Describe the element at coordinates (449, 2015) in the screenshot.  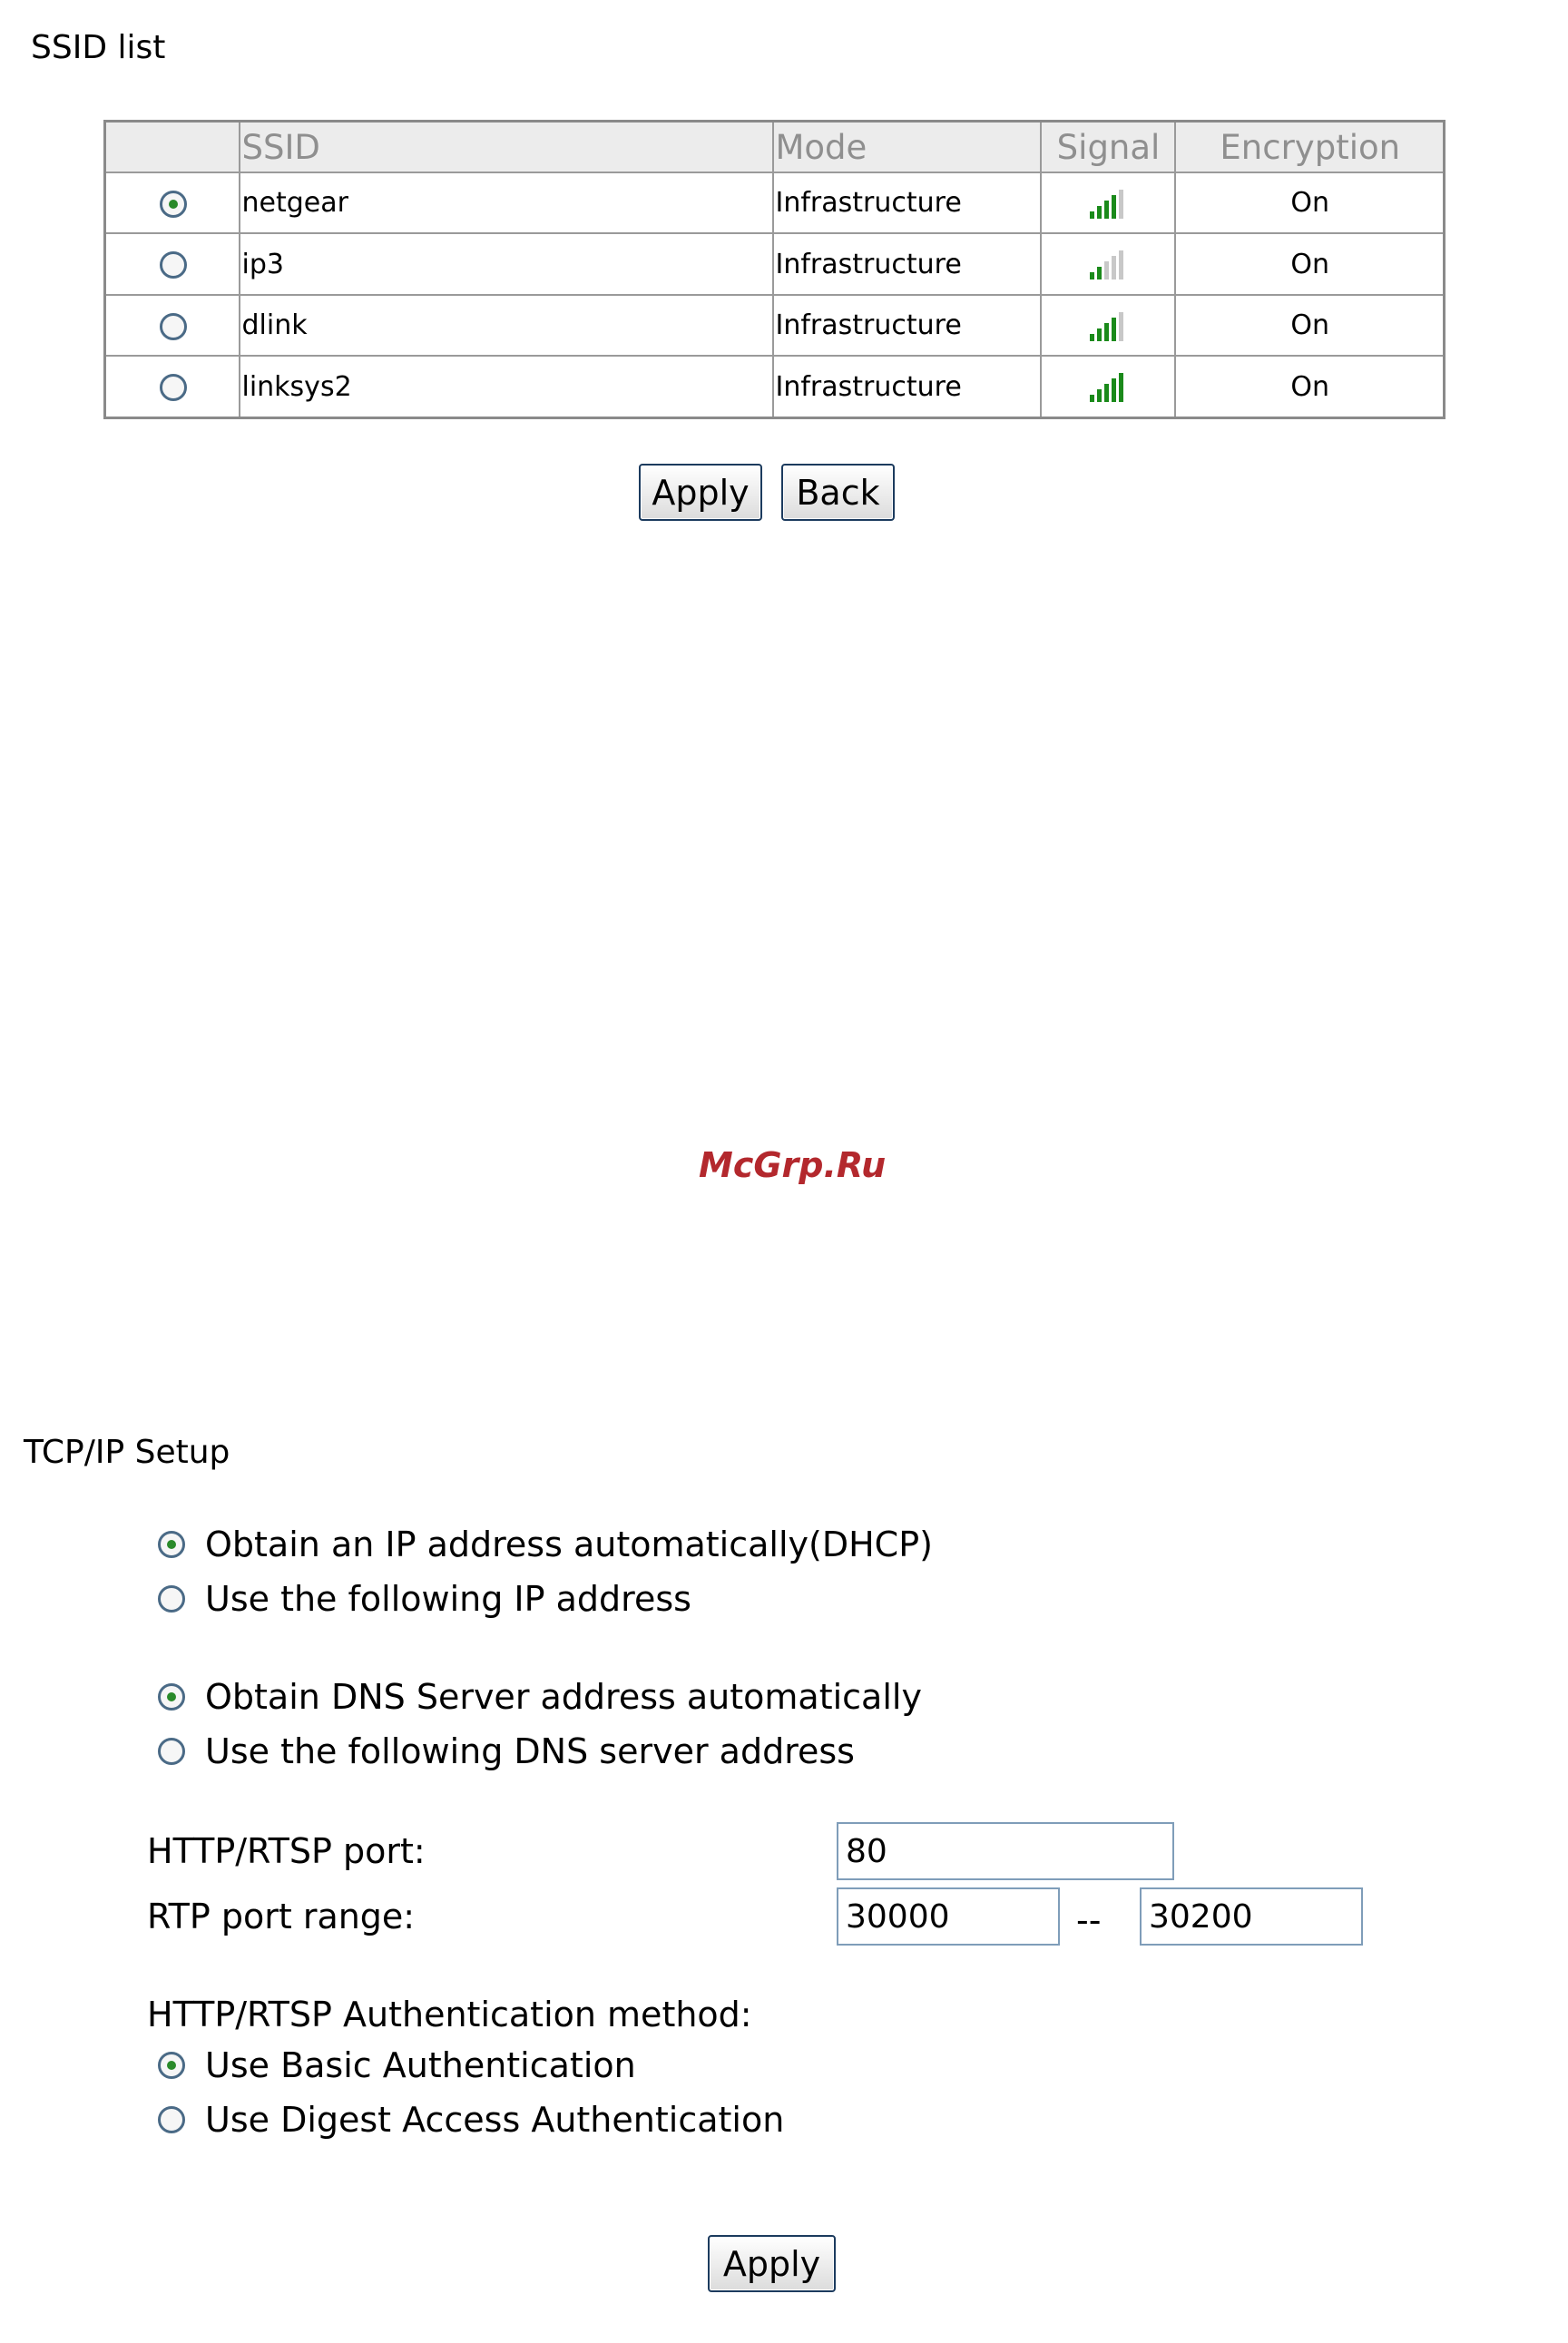
I see `auth-method-label: HTTP/RTSP Authentication method:` at that location.